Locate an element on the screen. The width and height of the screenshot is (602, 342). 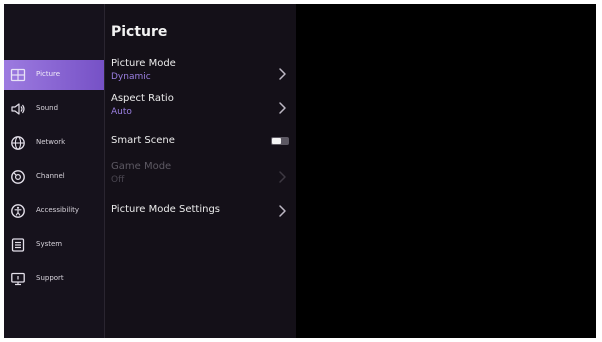
game-mode-row: Game Mode Off is located at coordinates (200, 177).